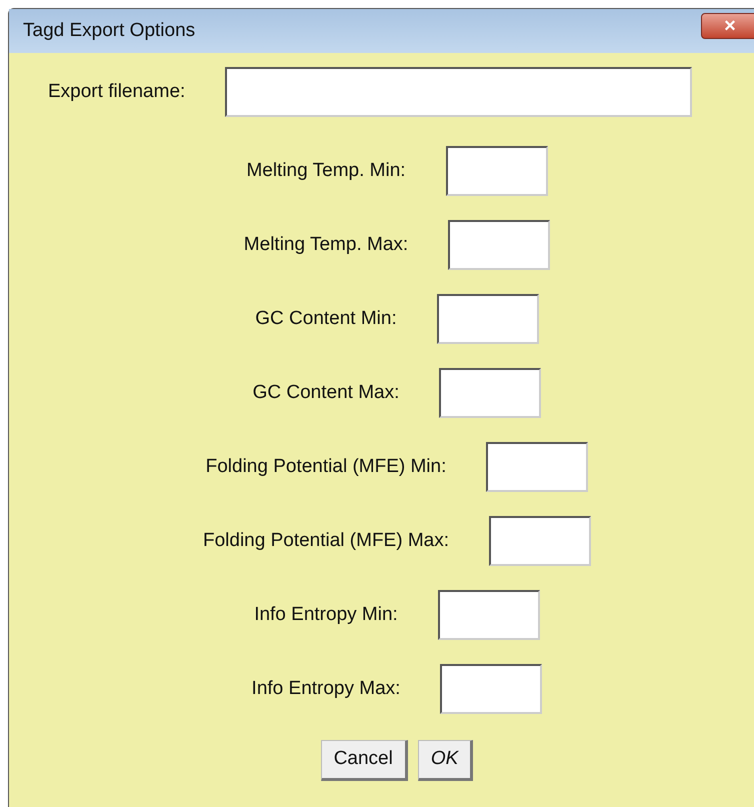 Image resolution: width=754 pixels, height=807 pixels. I want to click on field-label: Melting Temp. Max:, so click(326, 244).